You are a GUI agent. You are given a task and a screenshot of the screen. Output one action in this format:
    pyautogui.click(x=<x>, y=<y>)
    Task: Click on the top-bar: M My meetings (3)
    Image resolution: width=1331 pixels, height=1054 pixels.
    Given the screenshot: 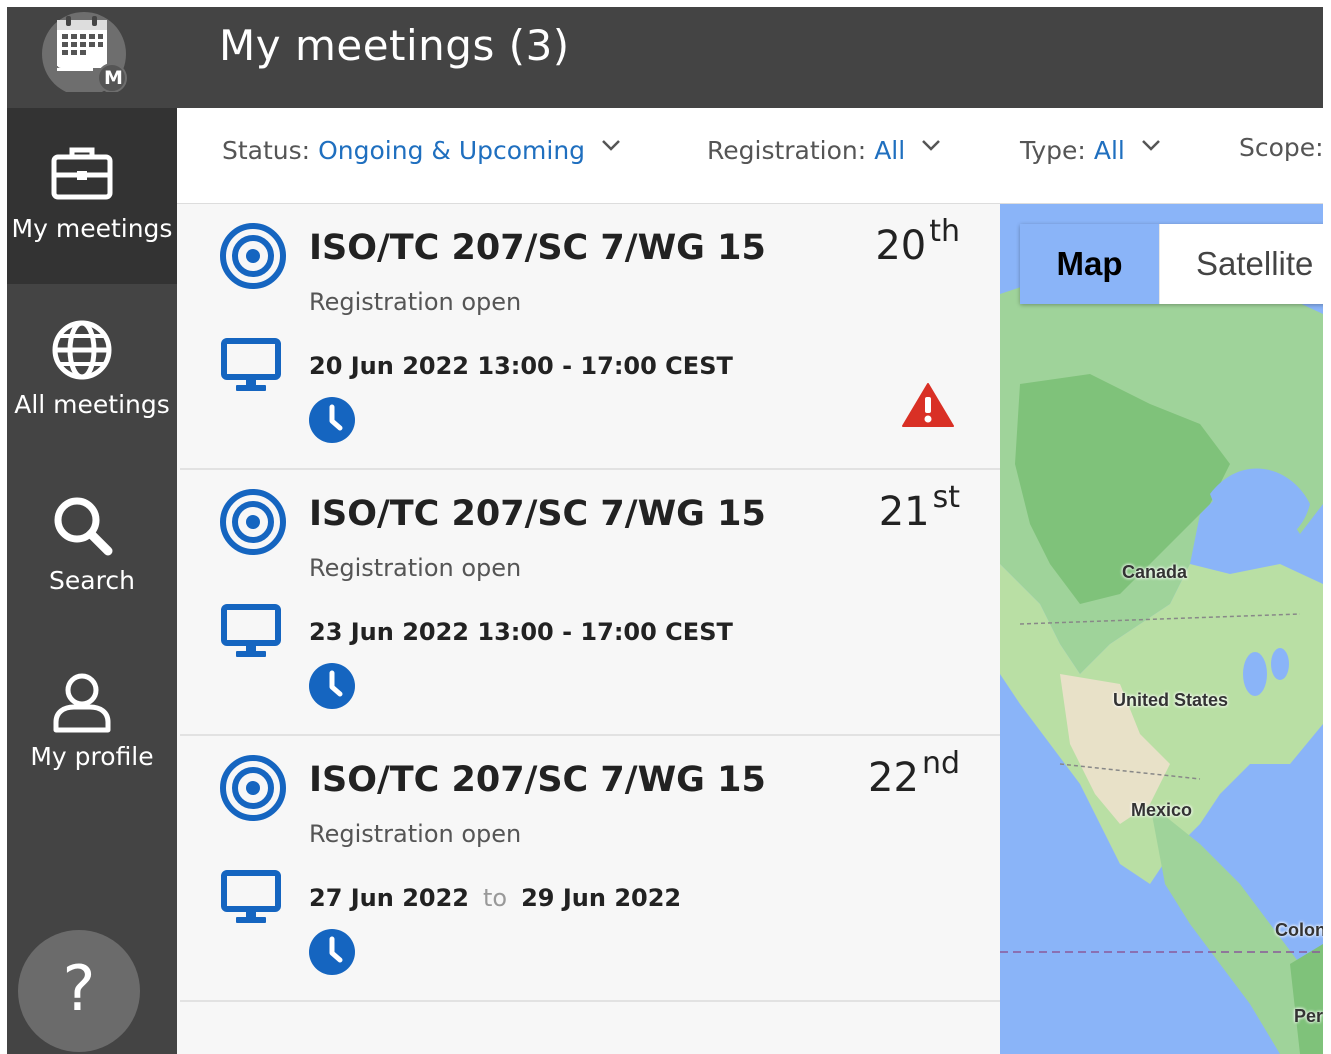 What is the action you would take?
    pyautogui.click(x=665, y=57)
    